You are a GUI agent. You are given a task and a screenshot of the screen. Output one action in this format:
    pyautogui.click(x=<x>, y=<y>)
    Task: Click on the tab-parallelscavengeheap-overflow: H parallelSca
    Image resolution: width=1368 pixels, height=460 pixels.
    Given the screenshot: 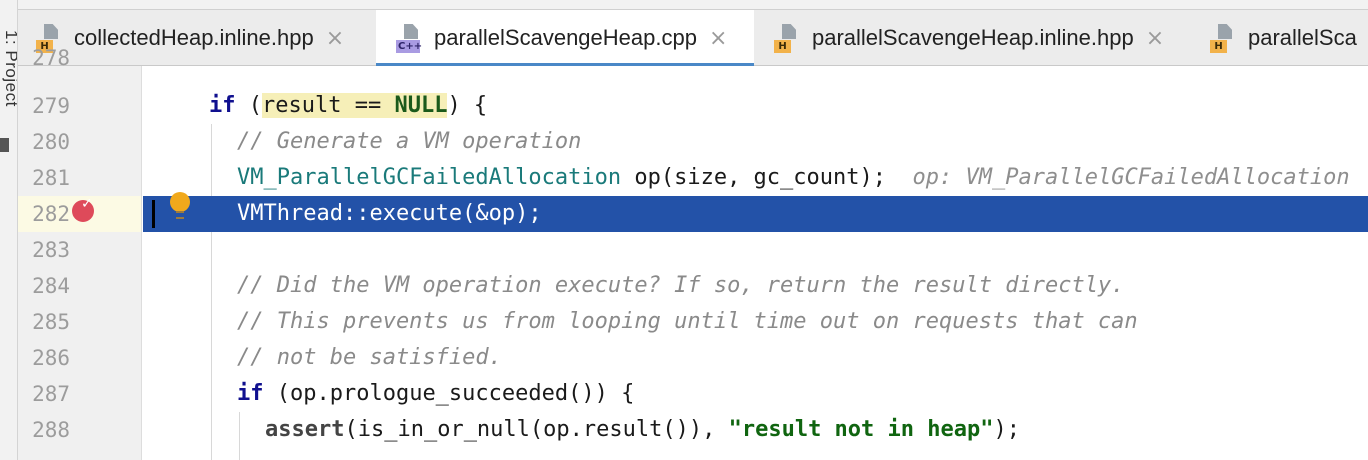 What is the action you would take?
    pyautogui.click(x=1281, y=38)
    